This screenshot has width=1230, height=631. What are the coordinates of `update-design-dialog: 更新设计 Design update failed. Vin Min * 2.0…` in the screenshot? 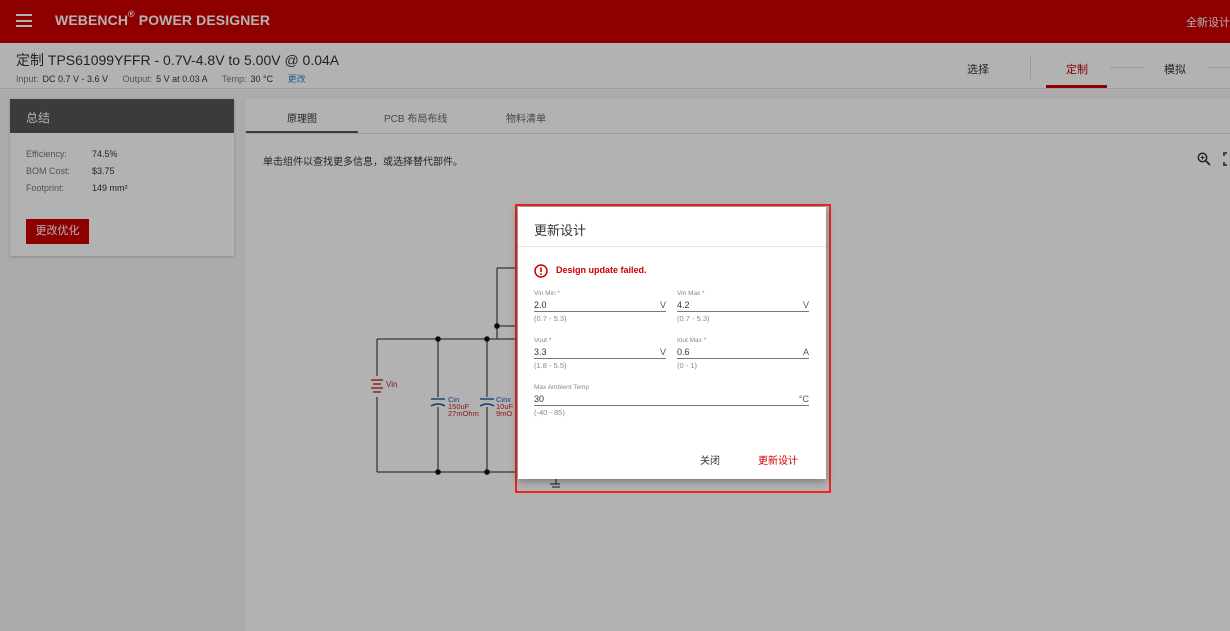 It's located at (672, 343).